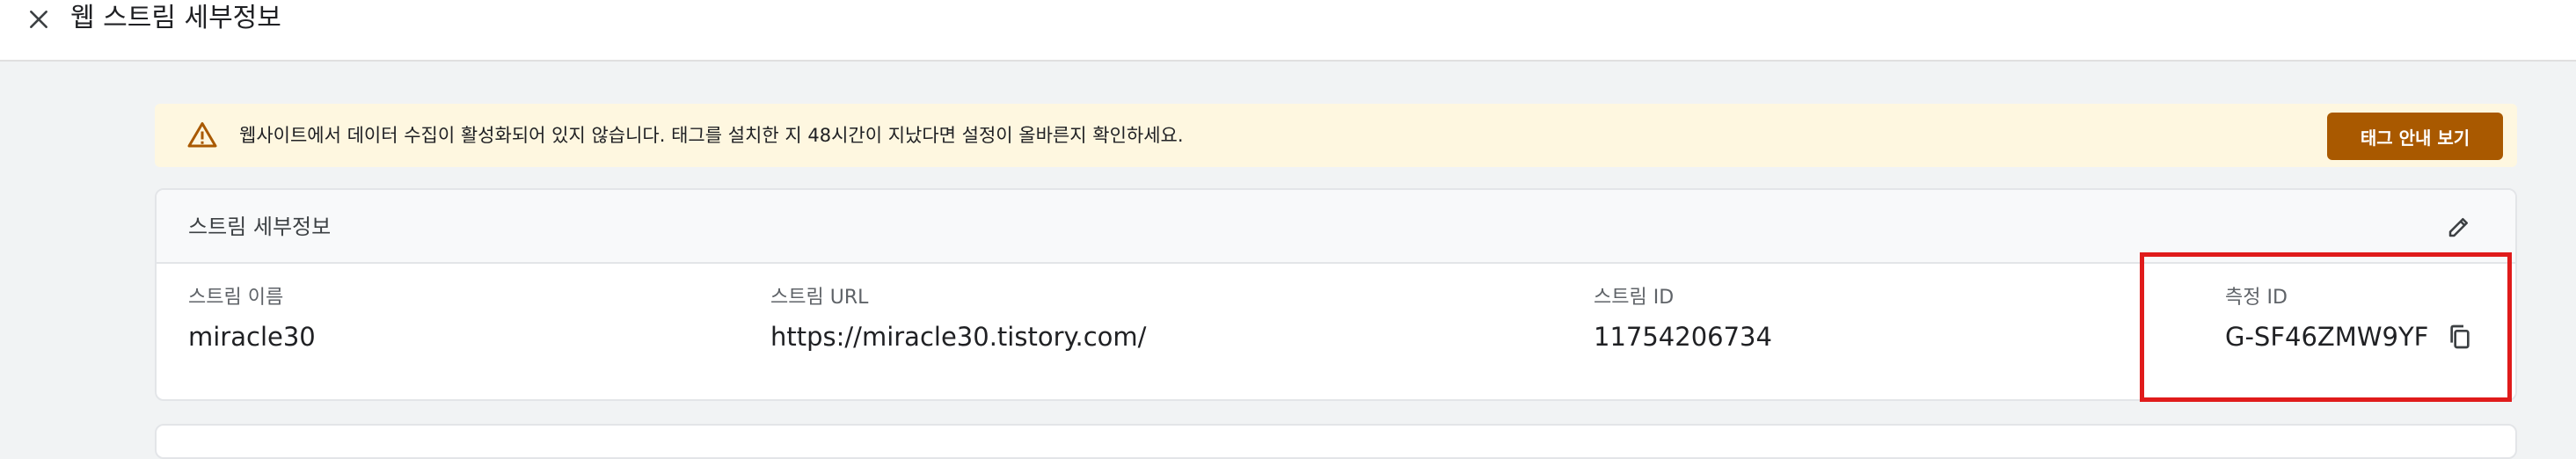 The height and width of the screenshot is (459, 2576). I want to click on page-title: 웹 스트림 세부정보, so click(175, 18).